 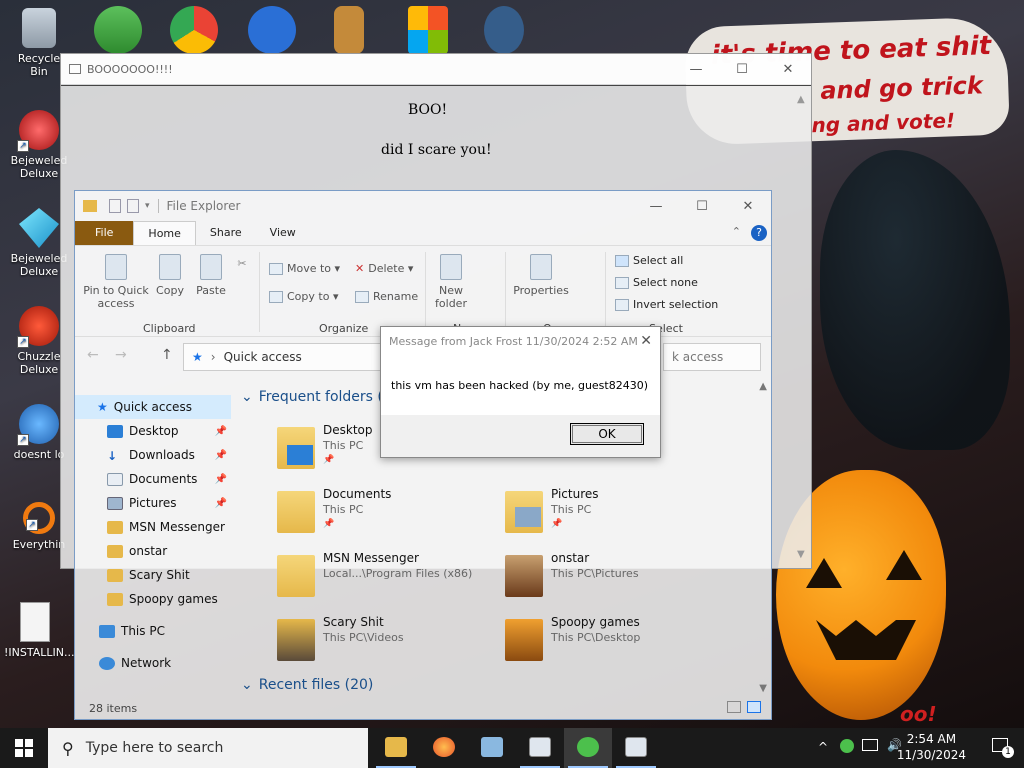 I want to click on explorer-minimize-button: —, so click(x=656, y=206).